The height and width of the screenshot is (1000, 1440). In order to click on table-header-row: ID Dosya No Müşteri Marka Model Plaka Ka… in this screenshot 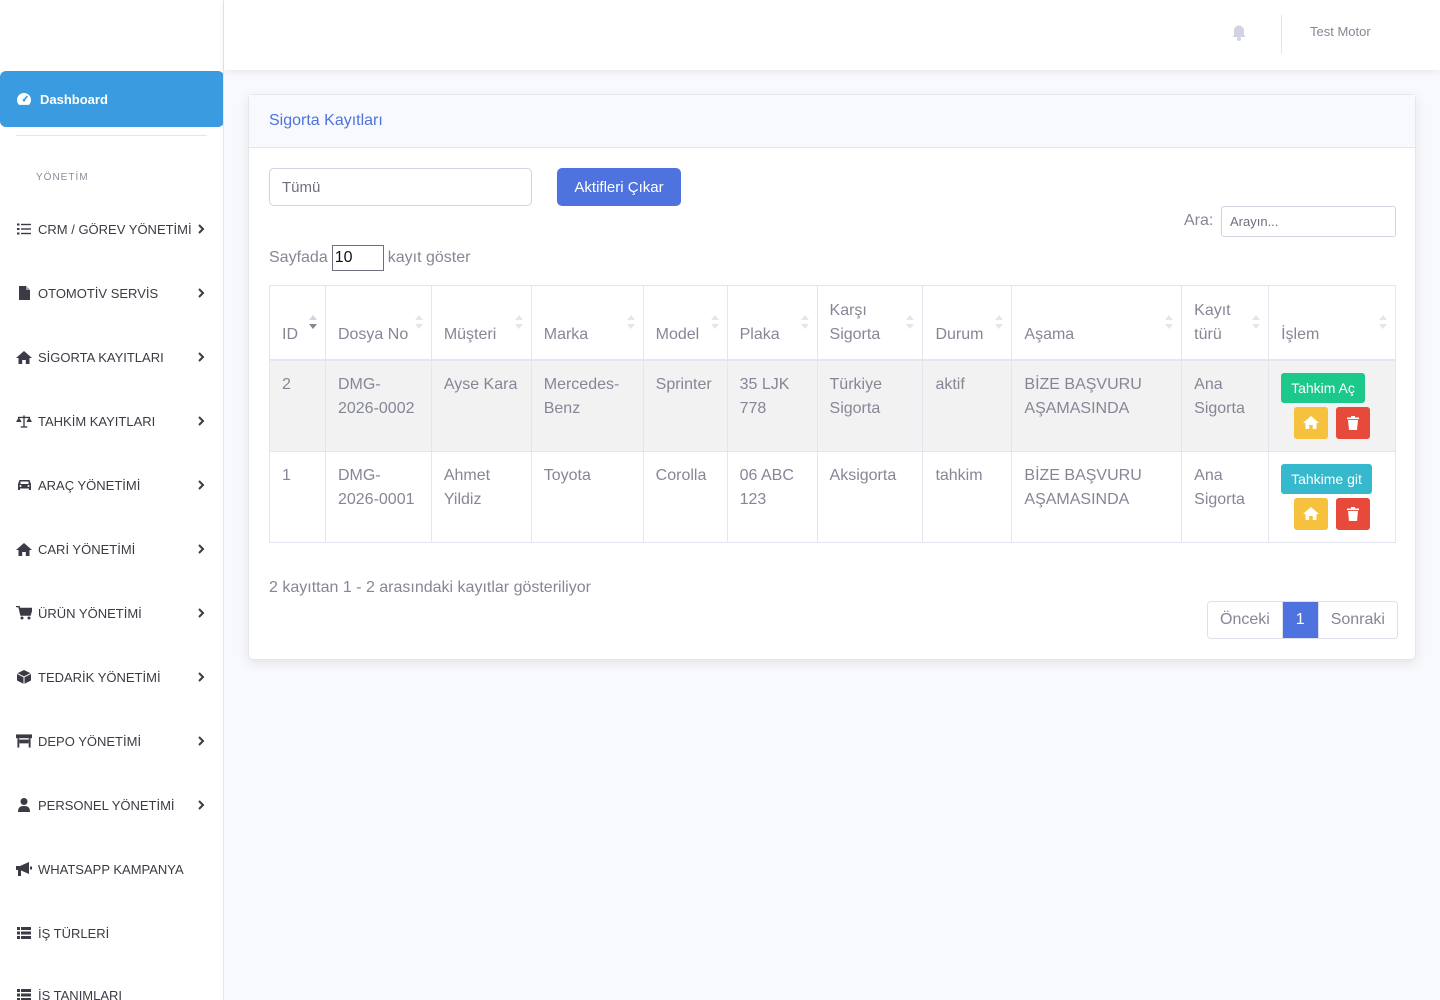, I will do `click(832, 323)`.